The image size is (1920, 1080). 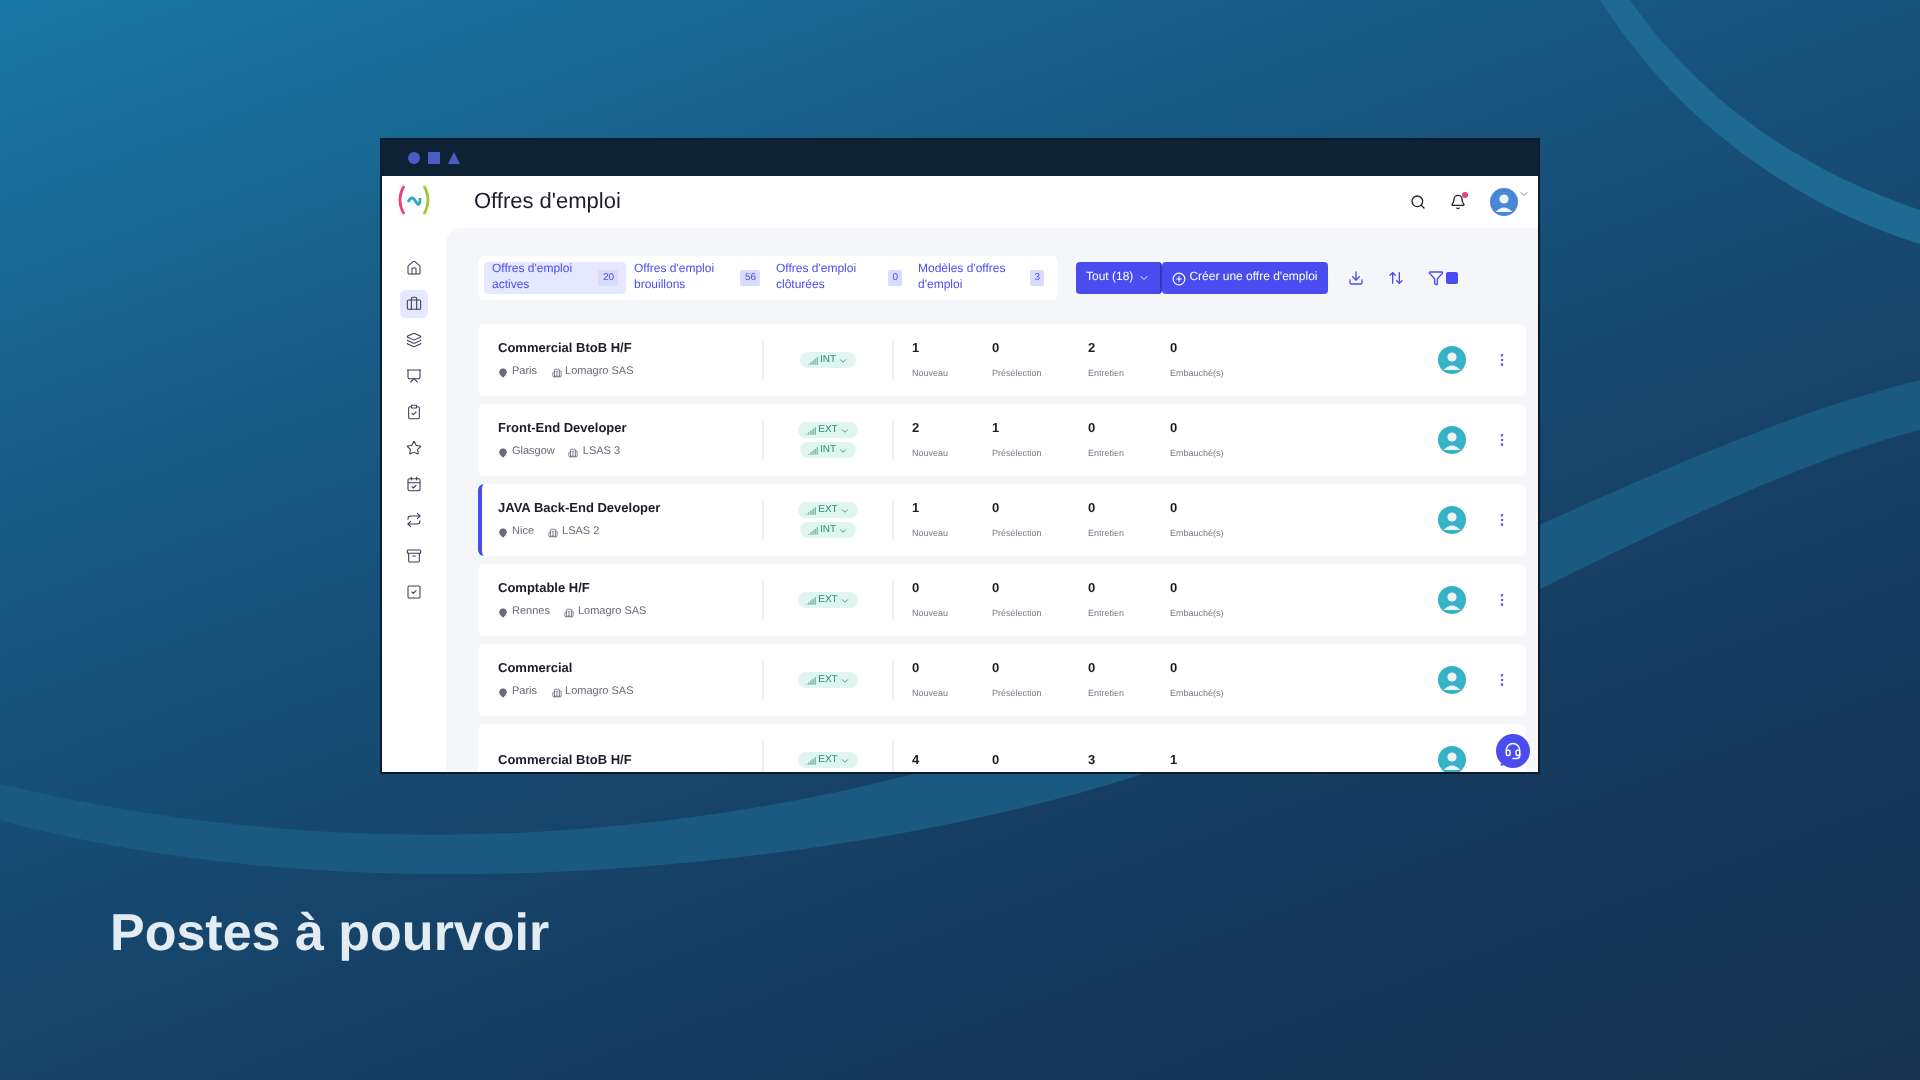 I want to click on filter-icon, so click(x=1442, y=278).